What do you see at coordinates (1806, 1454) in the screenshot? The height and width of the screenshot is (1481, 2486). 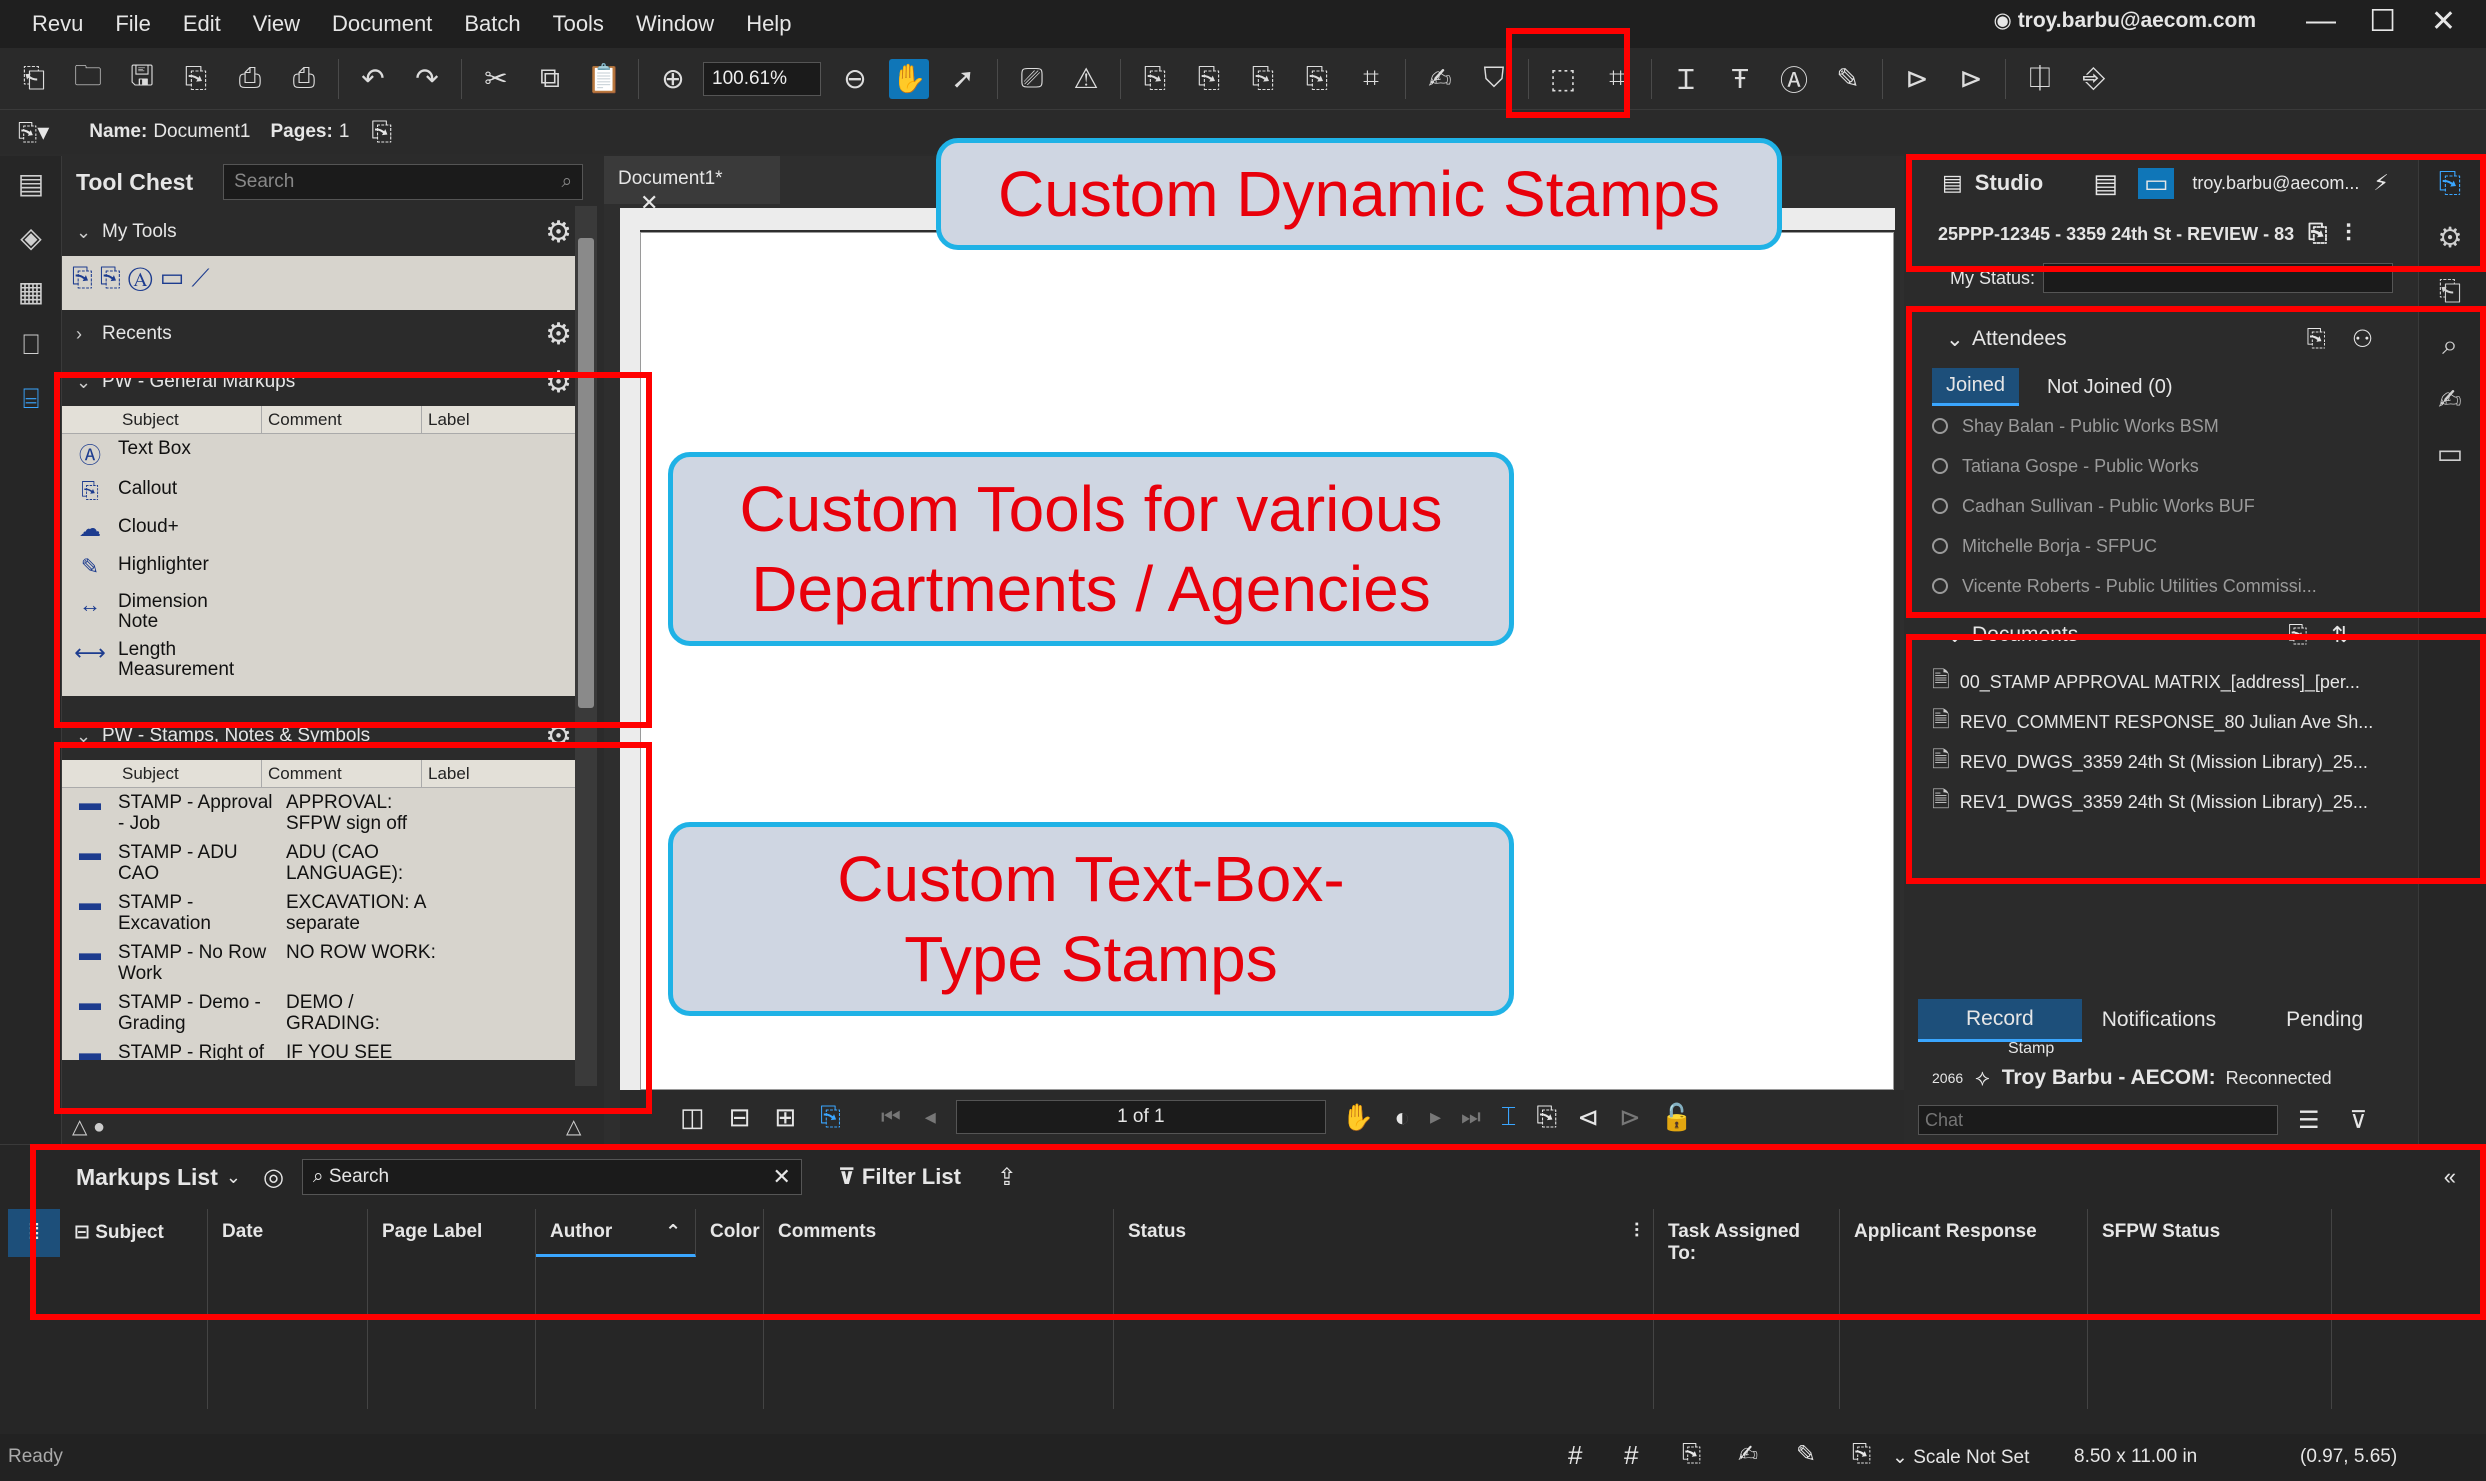 I see `reuse-icon: ✎` at bounding box center [1806, 1454].